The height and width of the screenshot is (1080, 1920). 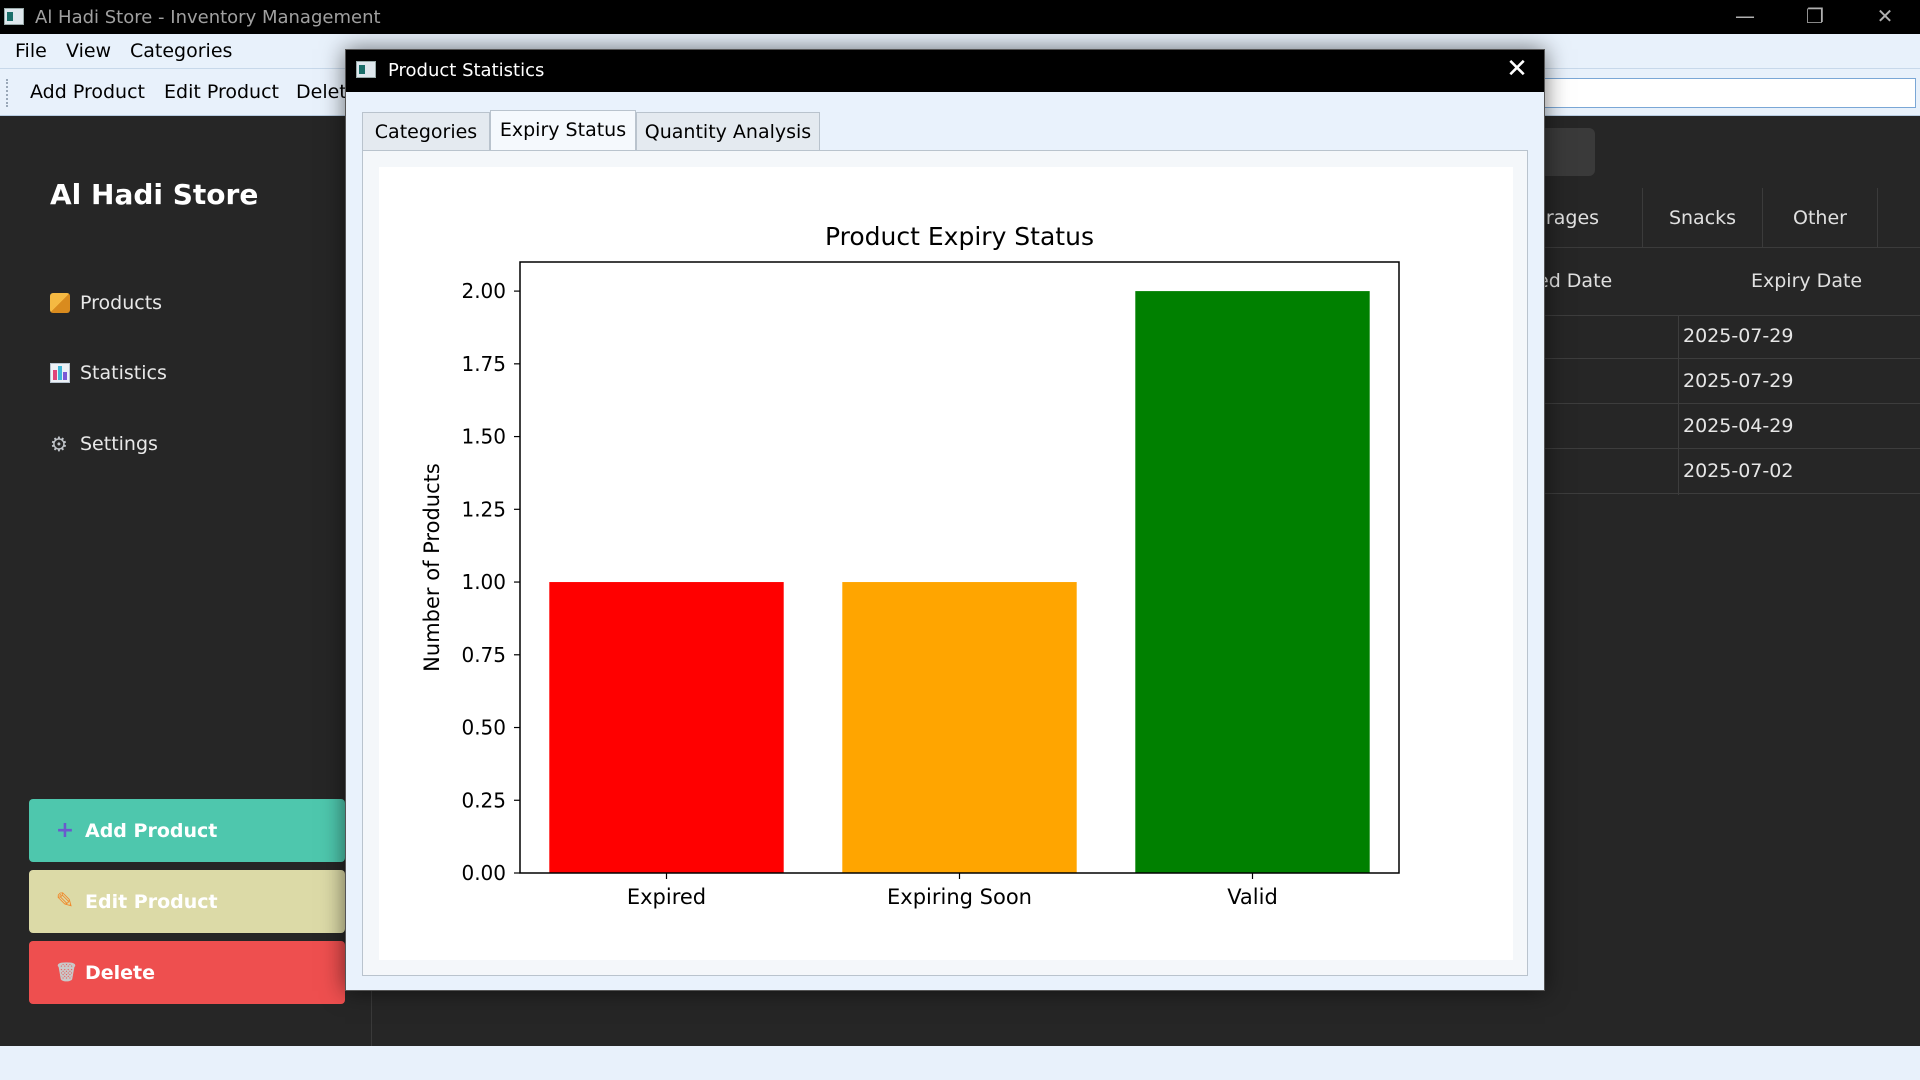 What do you see at coordinates (483, 364) in the screenshot?
I see `y-tick-label: 1.75` at bounding box center [483, 364].